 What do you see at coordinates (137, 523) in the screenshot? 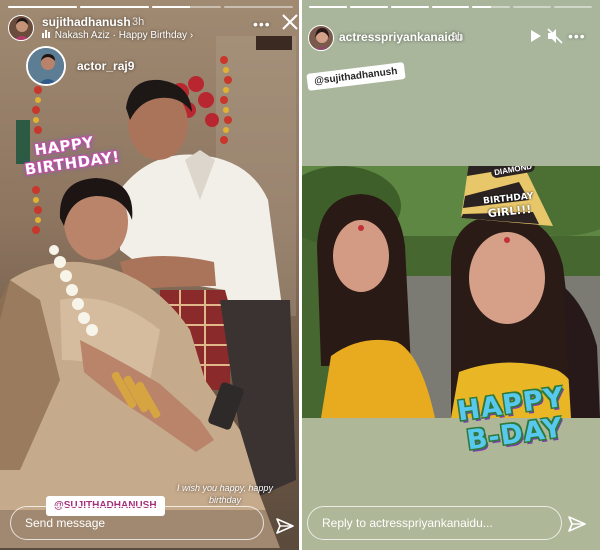
I see `send-message-input: Send message` at bounding box center [137, 523].